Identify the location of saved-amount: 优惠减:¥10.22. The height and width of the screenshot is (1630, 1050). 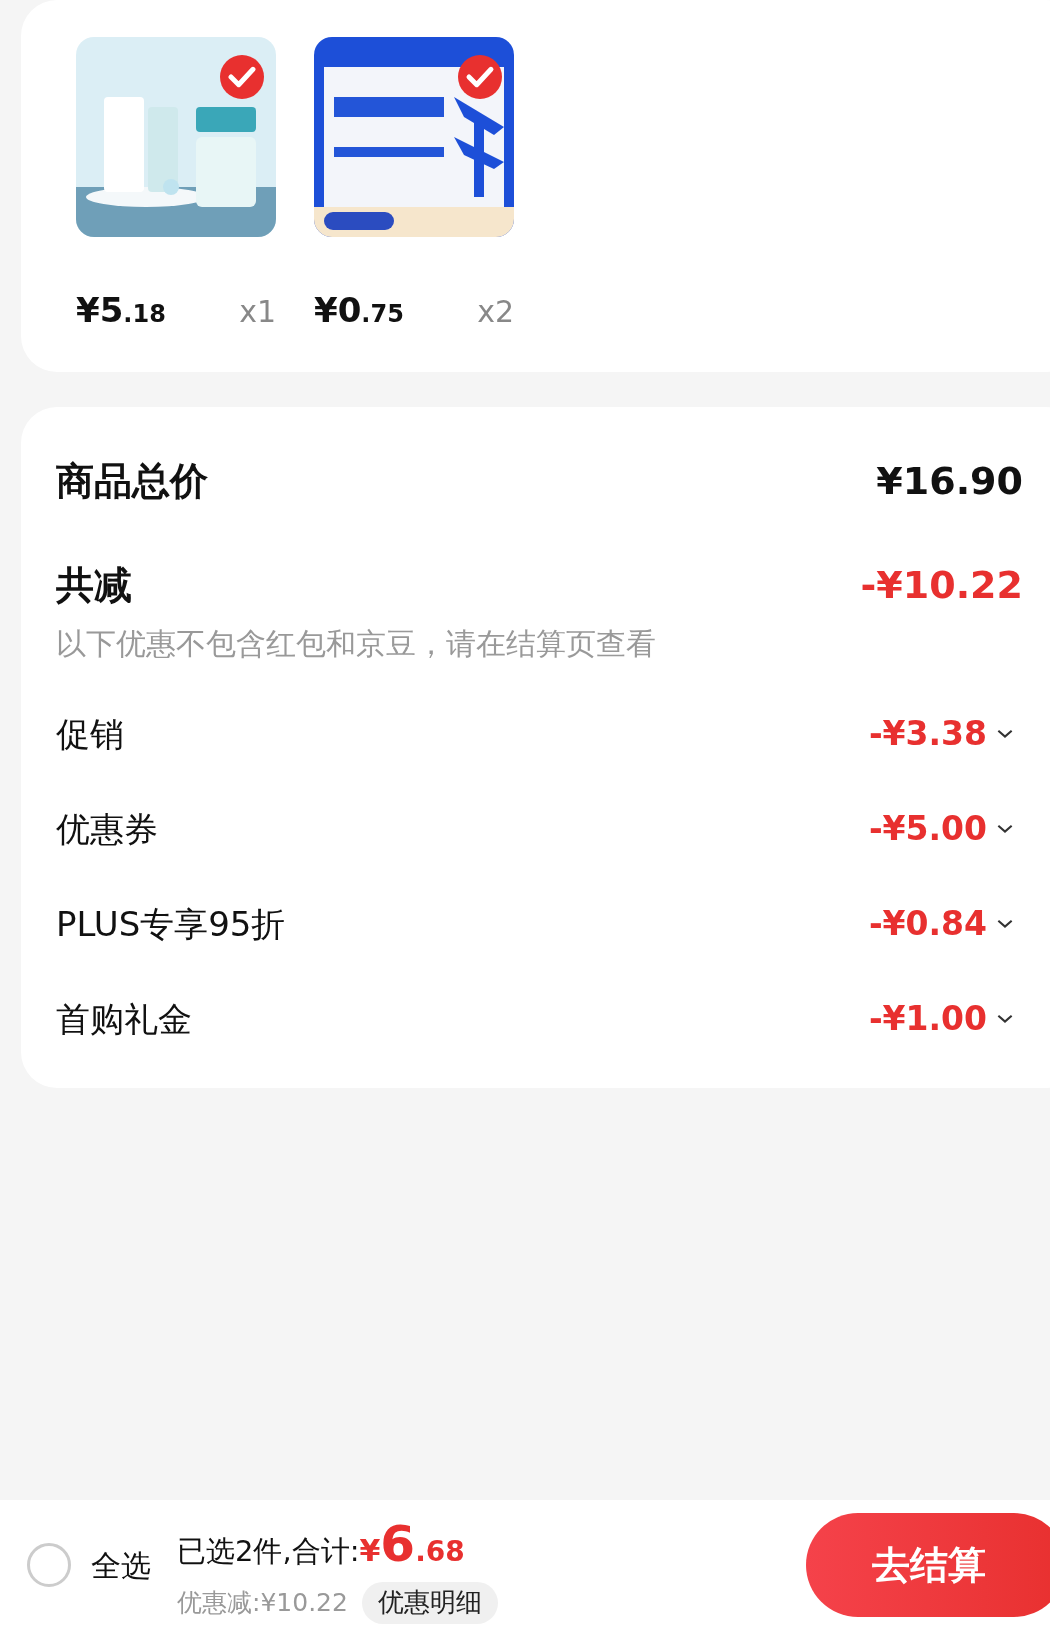
(262, 1602).